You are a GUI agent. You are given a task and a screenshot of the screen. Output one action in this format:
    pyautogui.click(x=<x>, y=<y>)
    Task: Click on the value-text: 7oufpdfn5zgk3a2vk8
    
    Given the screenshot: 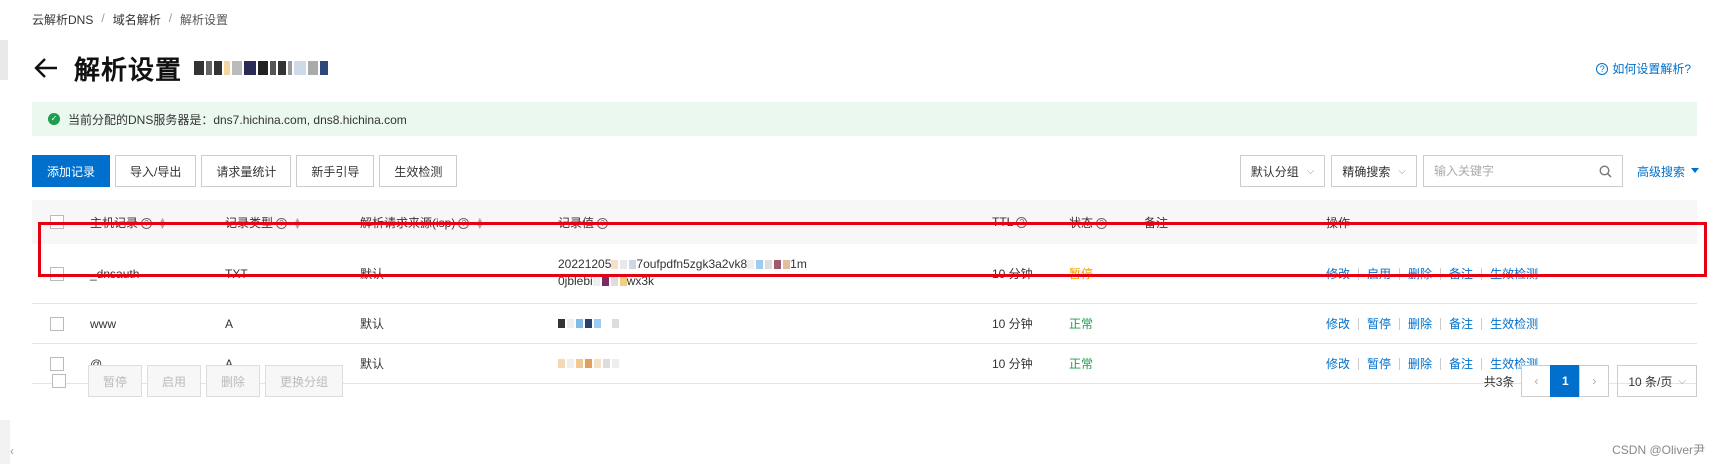 What is the action you would take?
    pyautogui.click(x=692, y=264)
    